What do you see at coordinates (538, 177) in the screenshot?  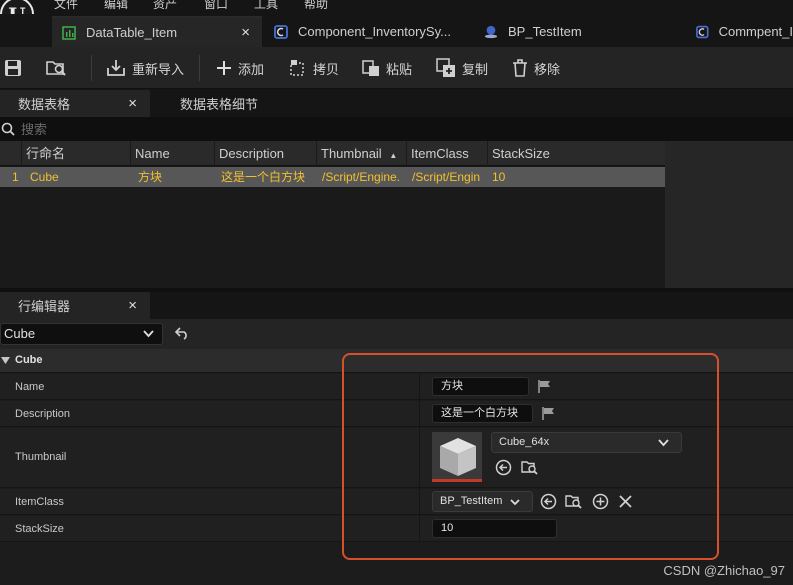 I see `cell-stacksize: 10` at bounding box center [538, 177].